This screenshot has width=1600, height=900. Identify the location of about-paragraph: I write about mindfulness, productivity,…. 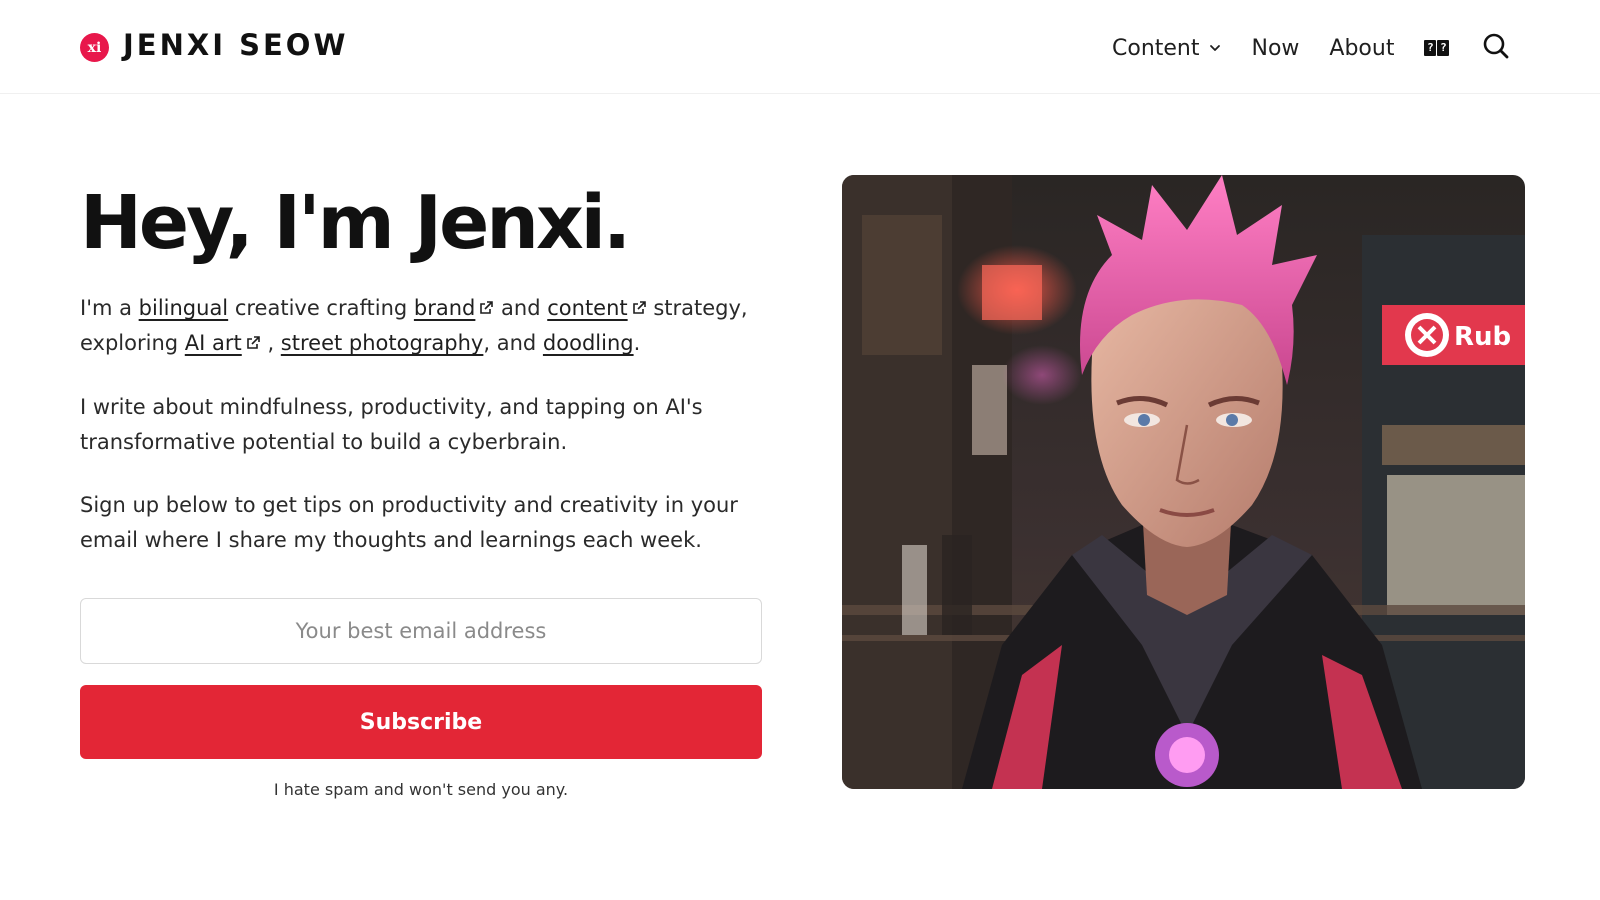
(391, 424).